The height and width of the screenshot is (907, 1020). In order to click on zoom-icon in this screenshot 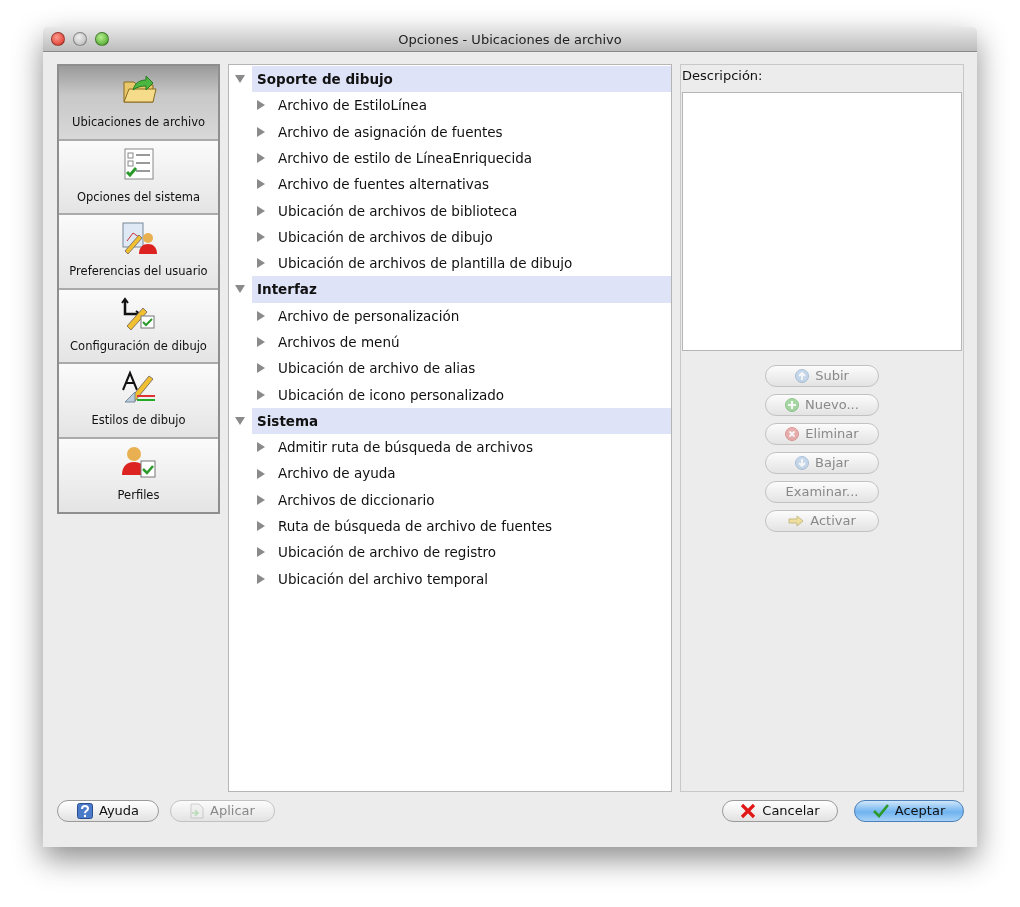, I will do `click(102, 39)`.